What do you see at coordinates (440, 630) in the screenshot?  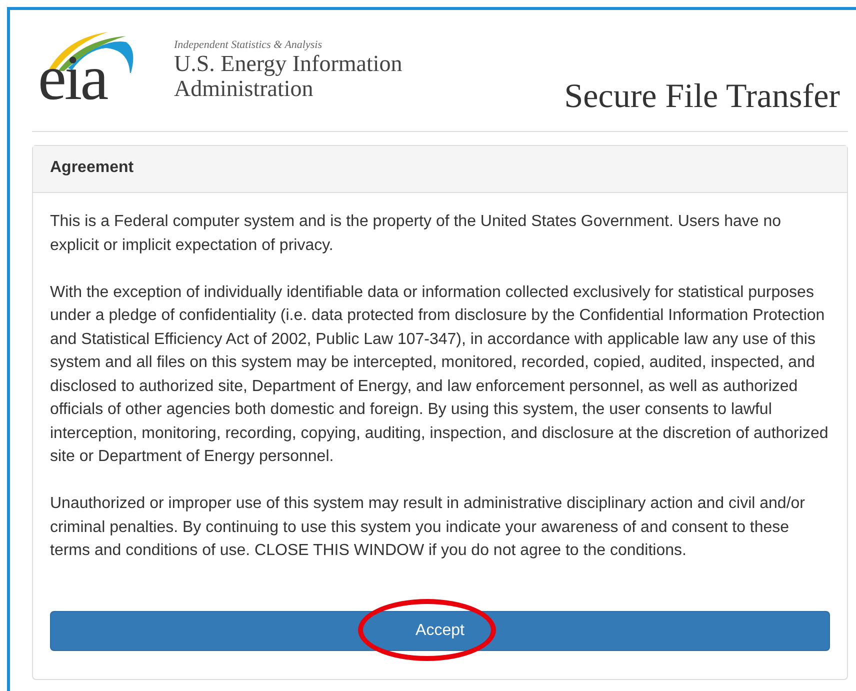 I see `accept-button: Accept` at bounding box center [440, 630].